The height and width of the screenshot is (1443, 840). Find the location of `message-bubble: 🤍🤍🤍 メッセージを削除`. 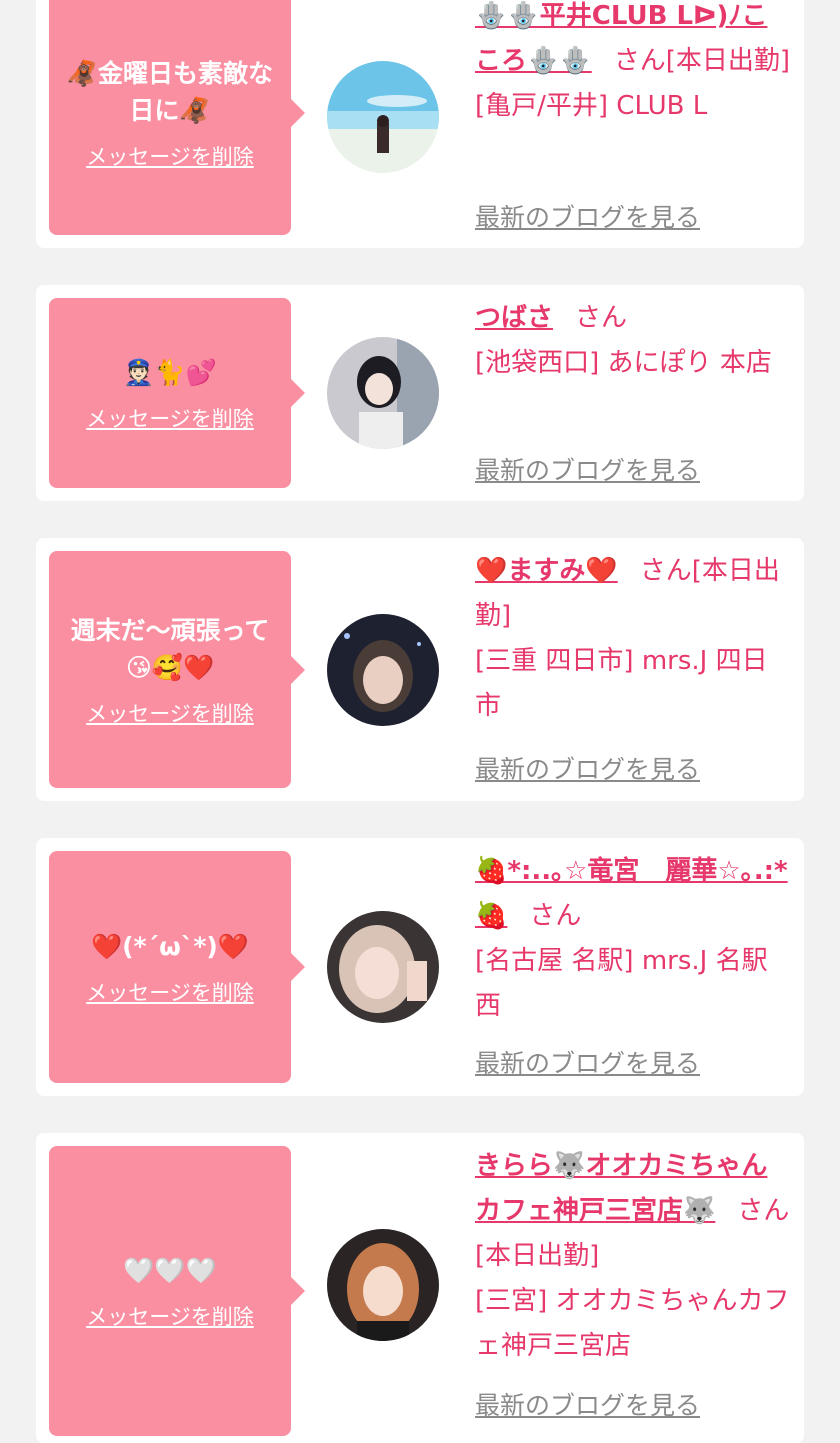

message-bubble: 🤍🤍🤍 メッセージを削除 is located at coordinates (177, 1291).